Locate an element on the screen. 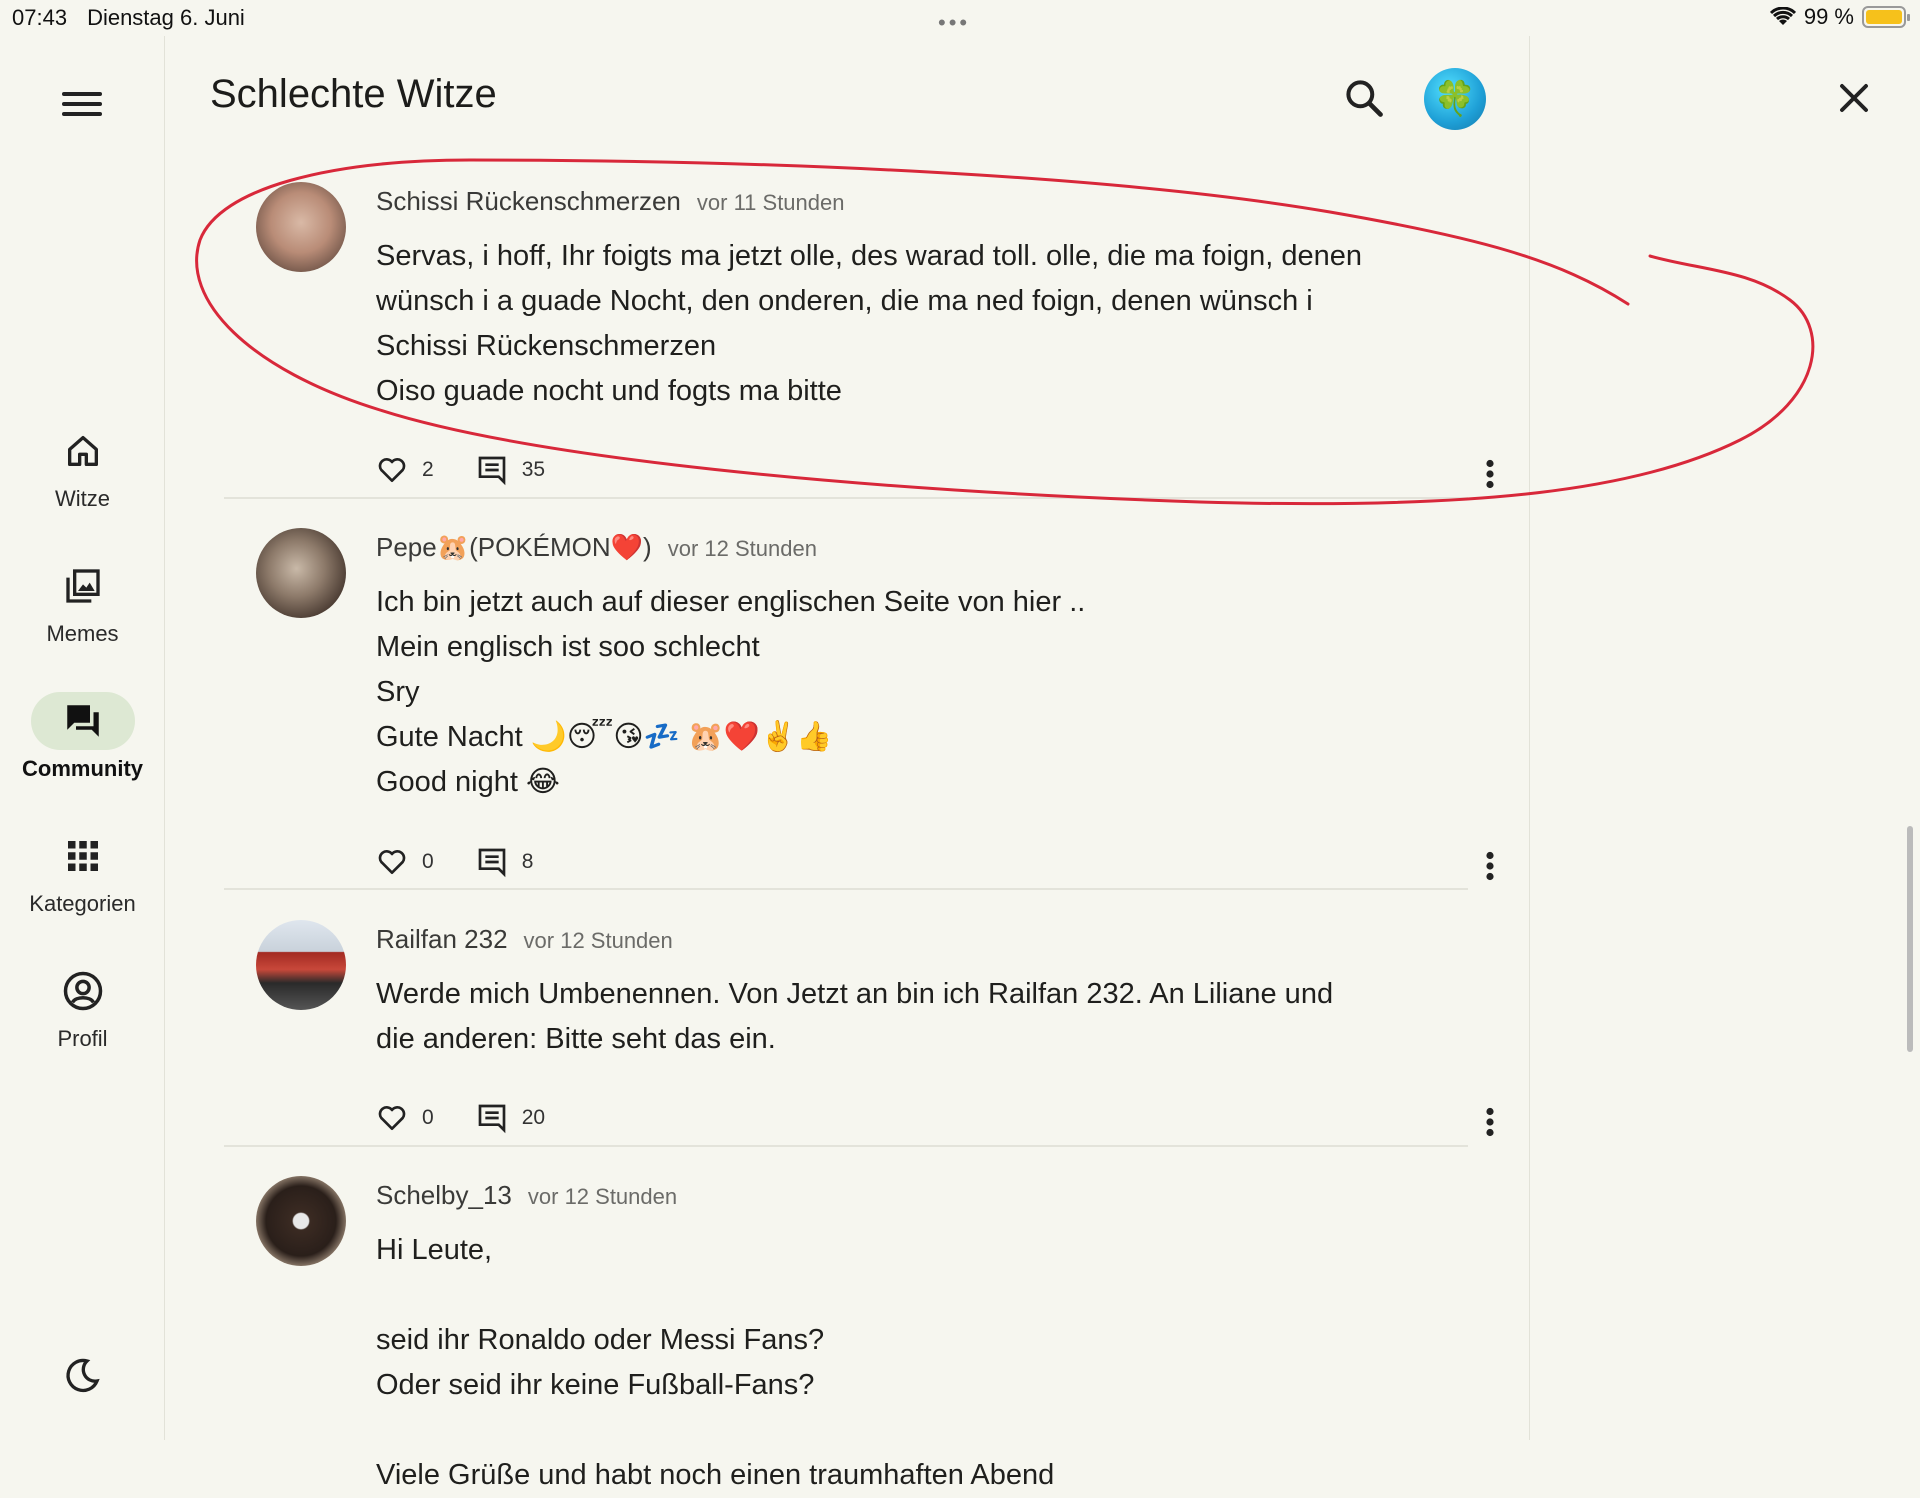 The image size is (1920, 1498). dark-mode-icon is located at coordinates (82, 1376).